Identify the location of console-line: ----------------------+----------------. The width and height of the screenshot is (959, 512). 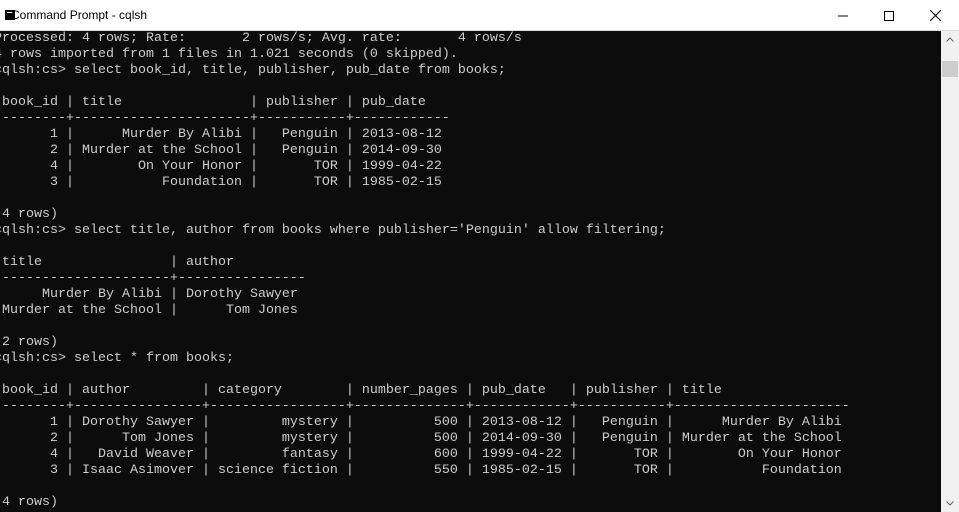
(153, 278).